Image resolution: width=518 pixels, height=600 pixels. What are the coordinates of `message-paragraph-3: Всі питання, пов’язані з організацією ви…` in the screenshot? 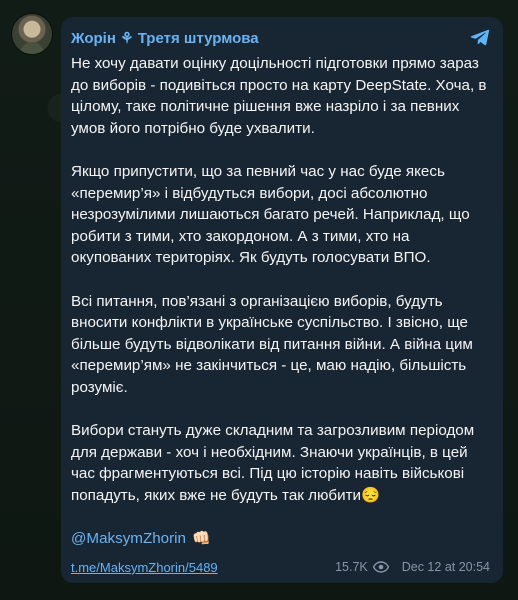 It's located at (272, 344).